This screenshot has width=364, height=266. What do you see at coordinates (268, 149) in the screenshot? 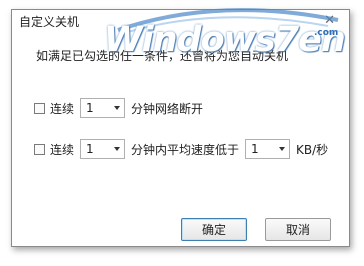
I see `speed-select: 1` at bounding box center [268, 149].